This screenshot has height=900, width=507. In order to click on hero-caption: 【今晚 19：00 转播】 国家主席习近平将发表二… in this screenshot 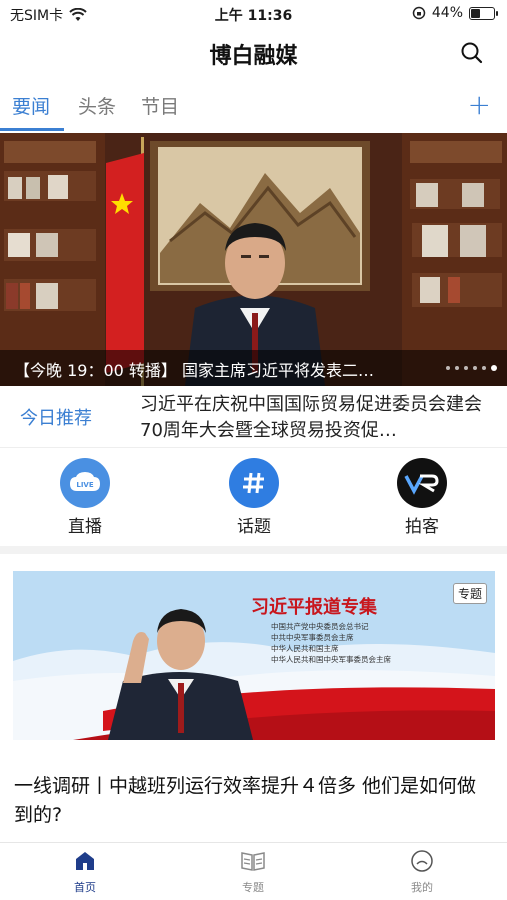, I will do `click(194, 370)`.